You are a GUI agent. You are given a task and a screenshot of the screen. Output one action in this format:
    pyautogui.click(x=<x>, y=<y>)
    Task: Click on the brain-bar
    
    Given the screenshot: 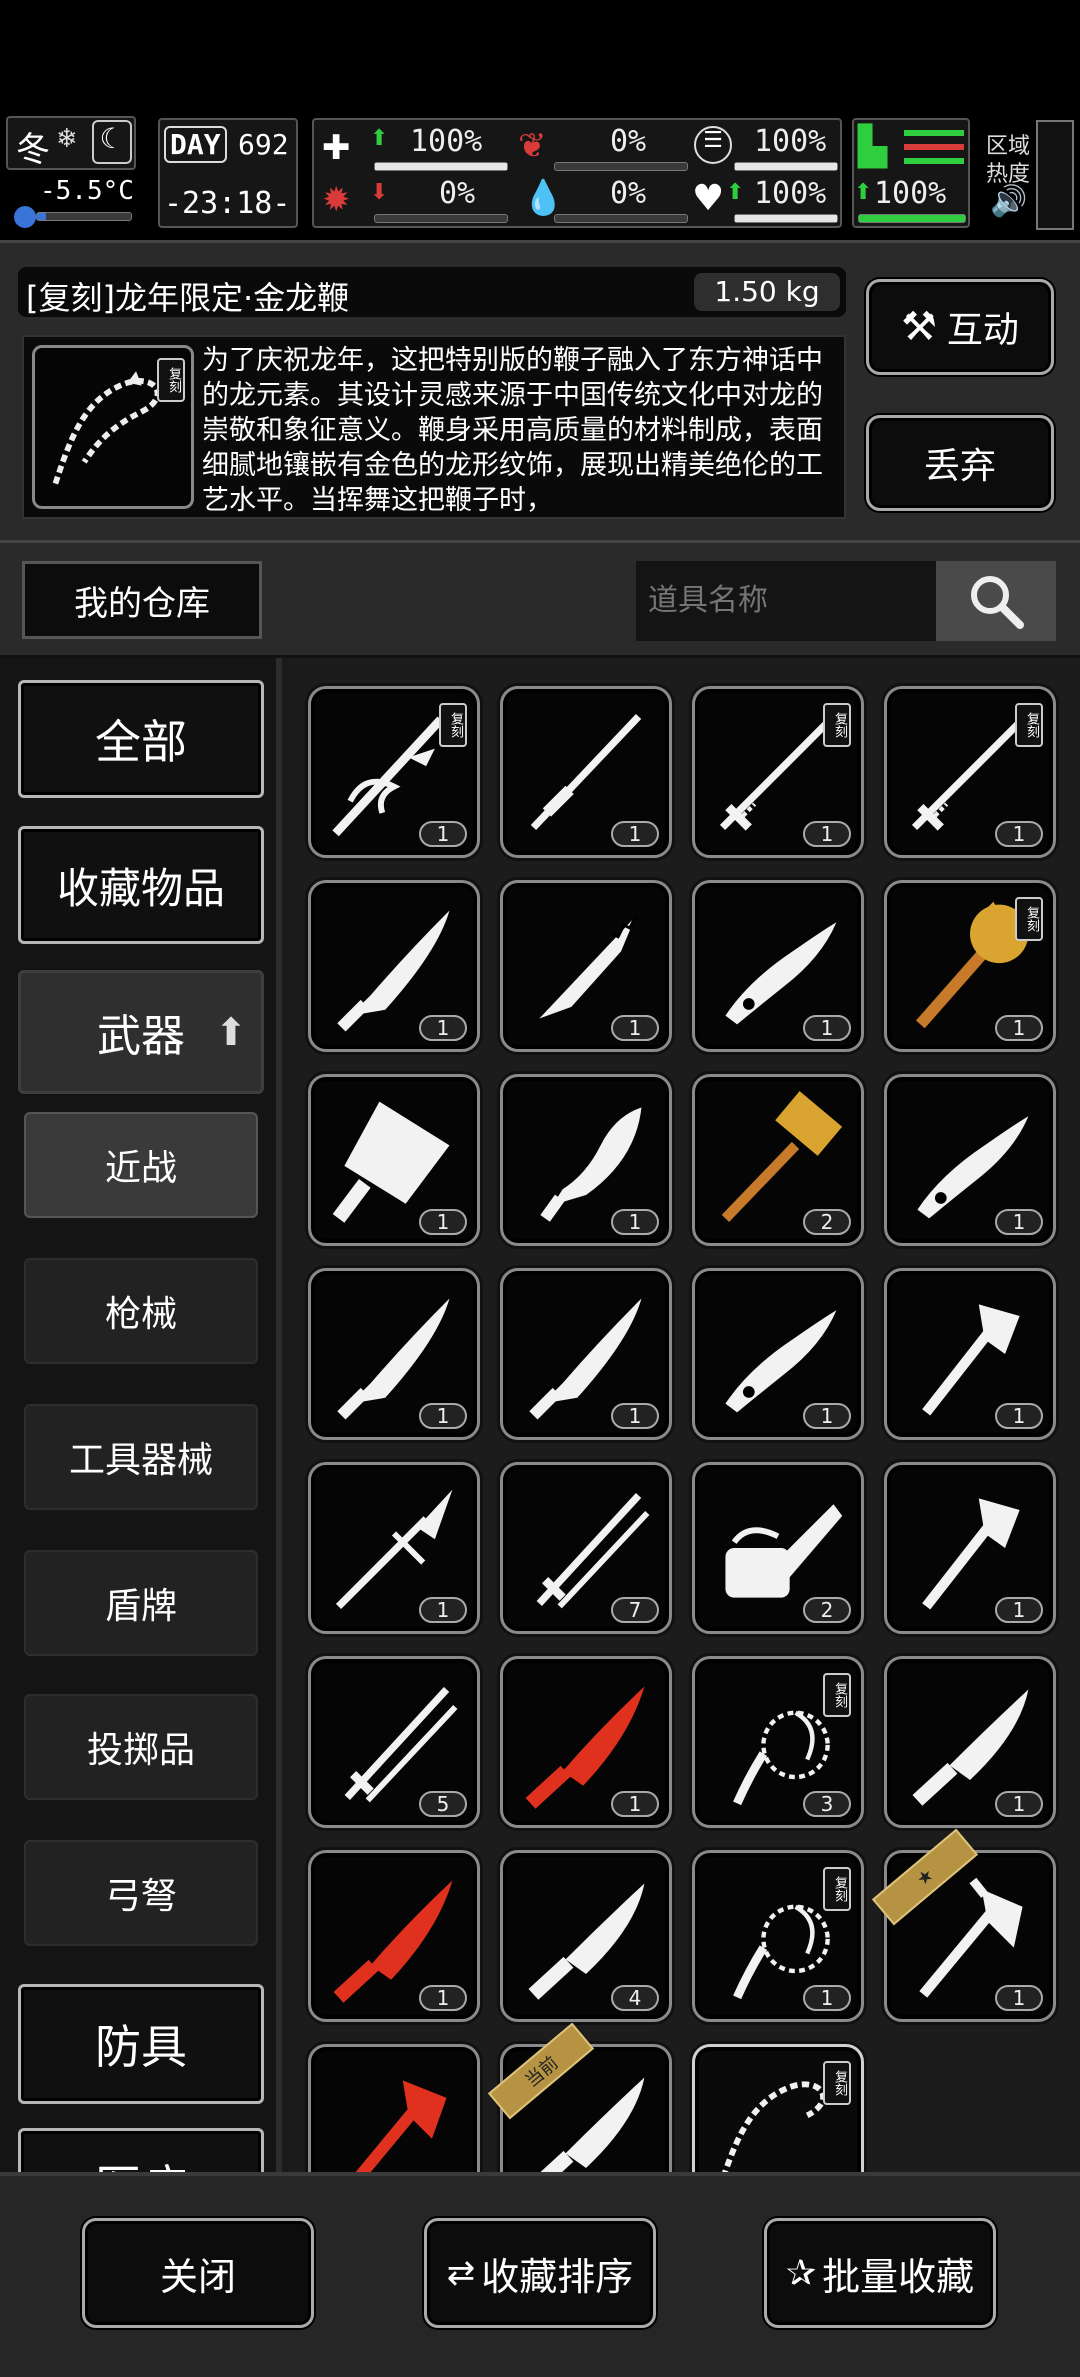 What is the action you would take?
    pyautogui.click(x=441, y=218)
    